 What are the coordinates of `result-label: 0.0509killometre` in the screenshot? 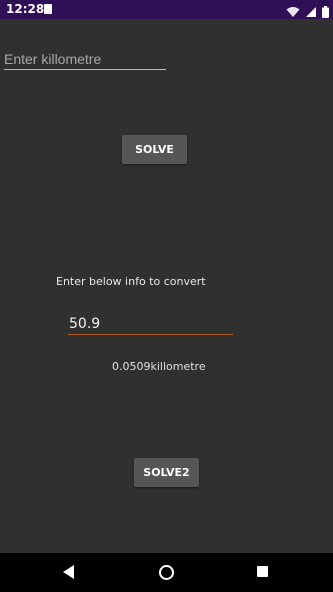 It's located at (159, 366).